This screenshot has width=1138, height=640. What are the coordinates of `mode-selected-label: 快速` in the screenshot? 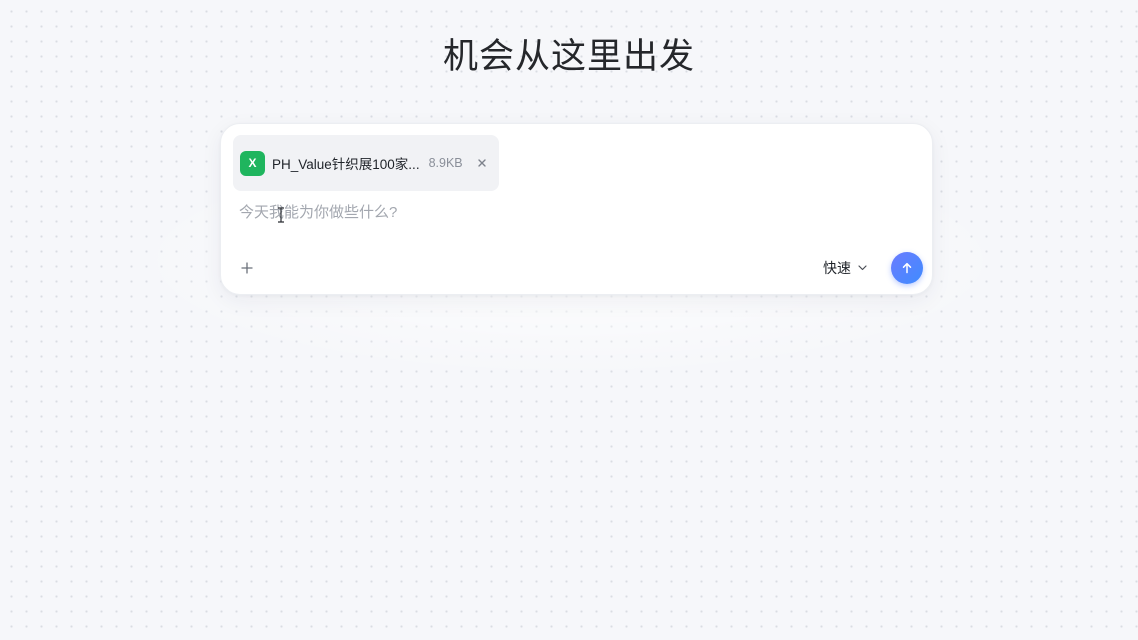 It's located at (837, 268).